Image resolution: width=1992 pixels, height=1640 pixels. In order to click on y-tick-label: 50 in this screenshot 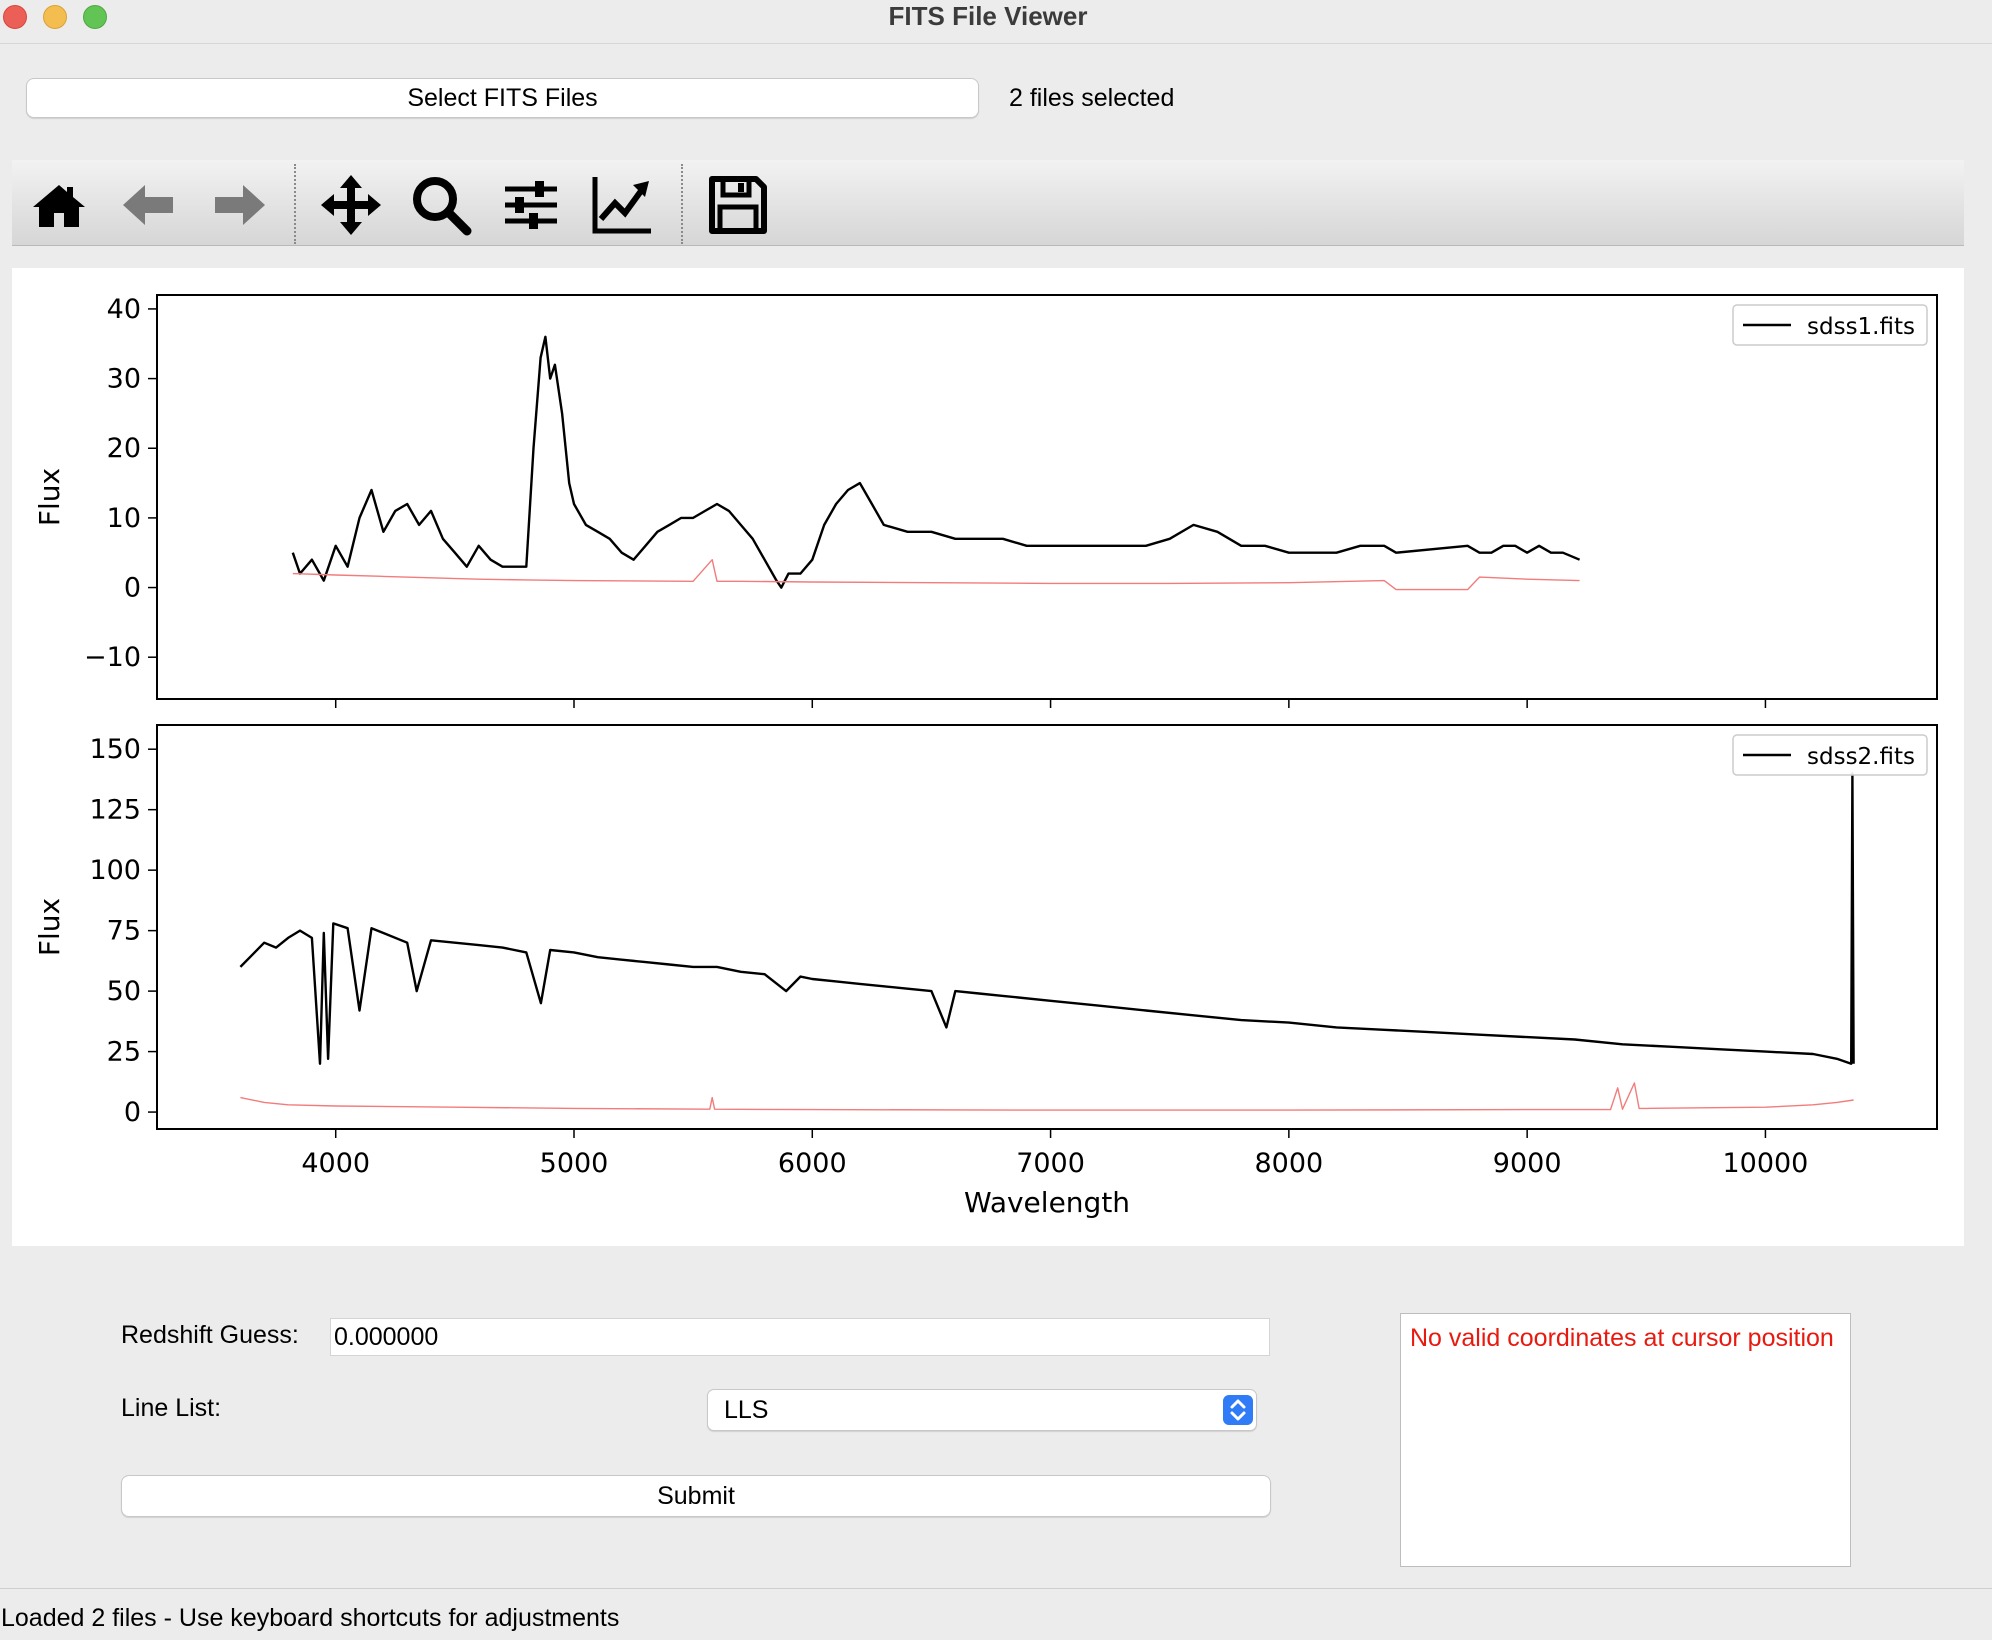, I will do `click(124, 991)`.